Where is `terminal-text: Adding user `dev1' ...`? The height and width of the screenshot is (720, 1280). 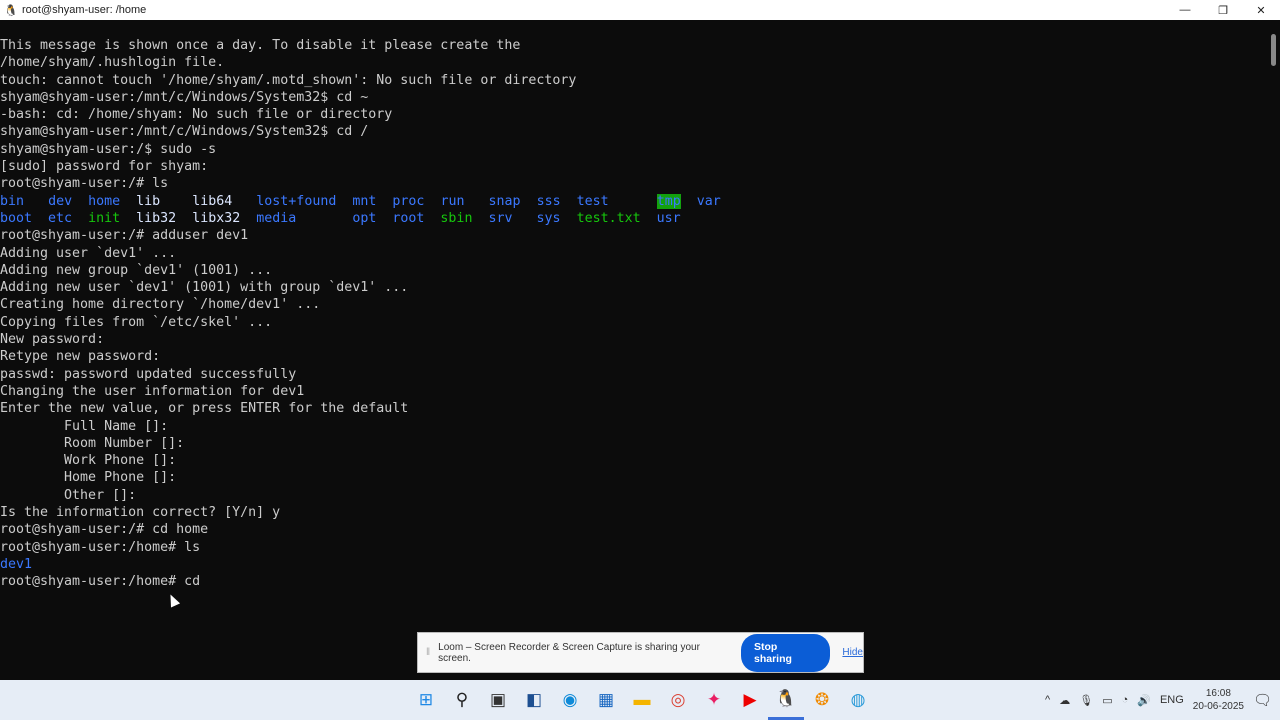
terminal-text: Adding user `dev1' ... is located at coordinates (88, 253).